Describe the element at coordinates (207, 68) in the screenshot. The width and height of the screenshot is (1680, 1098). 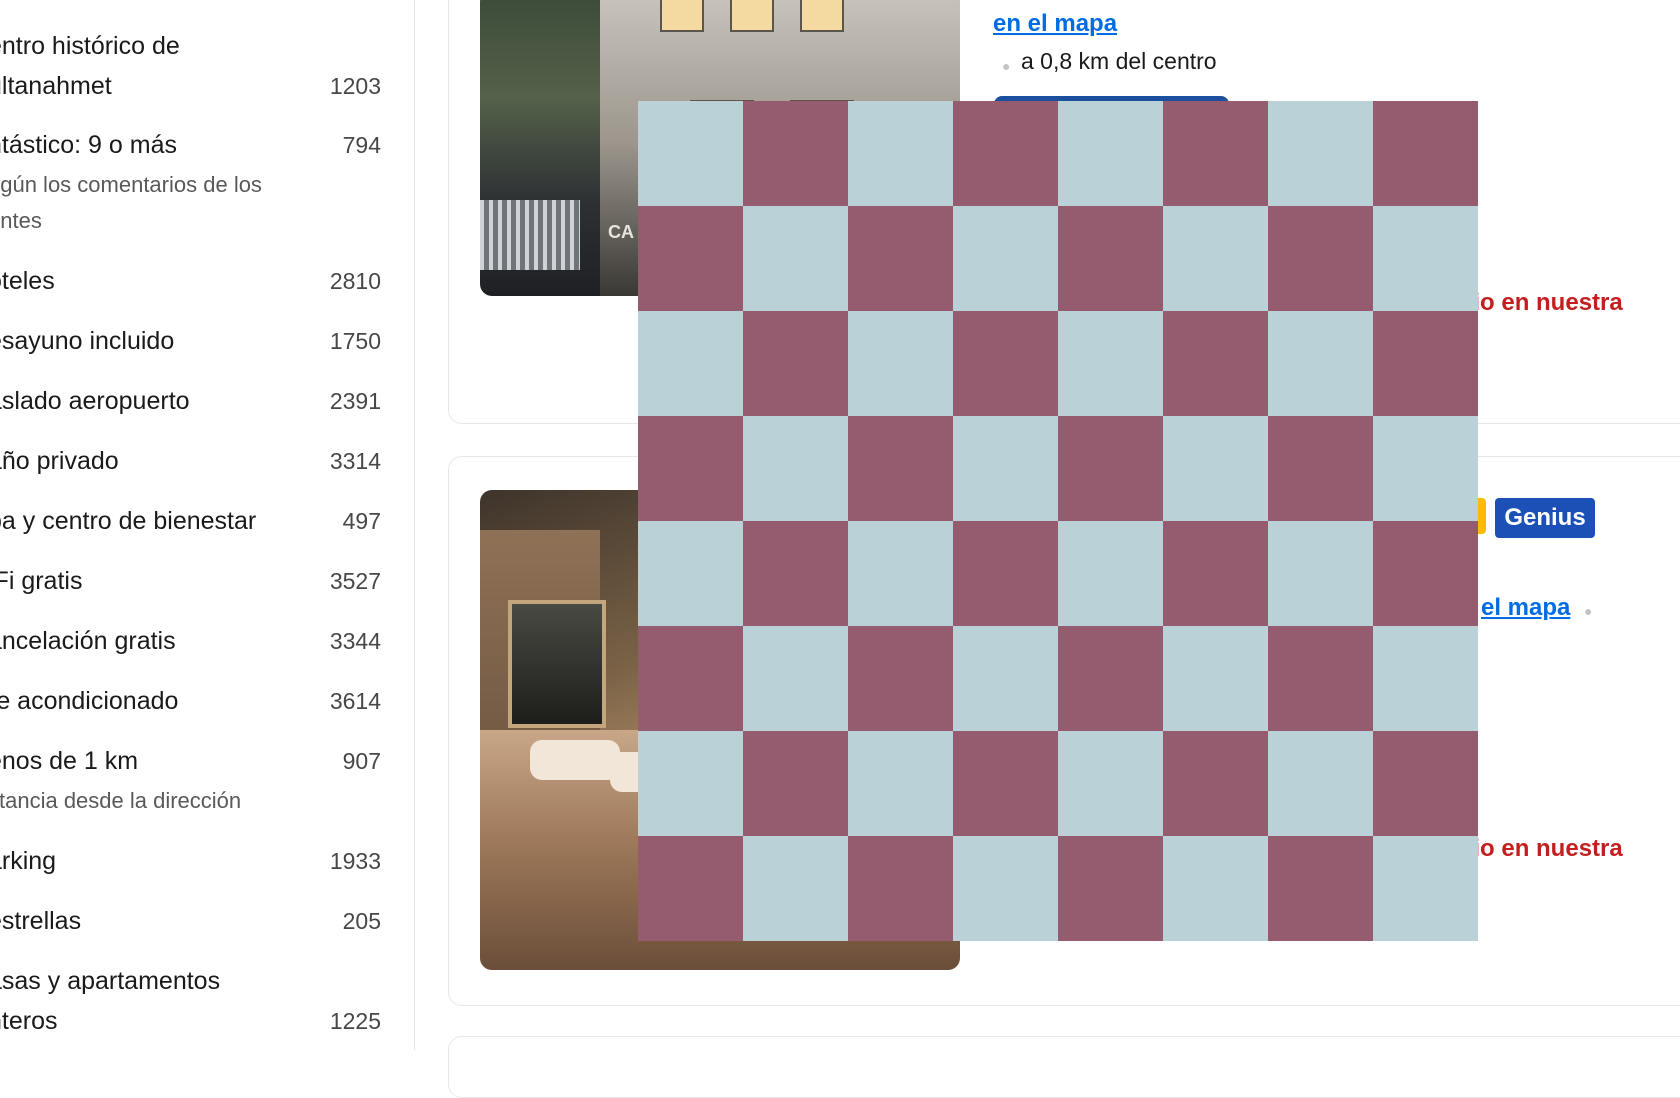
I see `filter-sultanahmet: entro histórico de ultanahmet 1203` at that location.